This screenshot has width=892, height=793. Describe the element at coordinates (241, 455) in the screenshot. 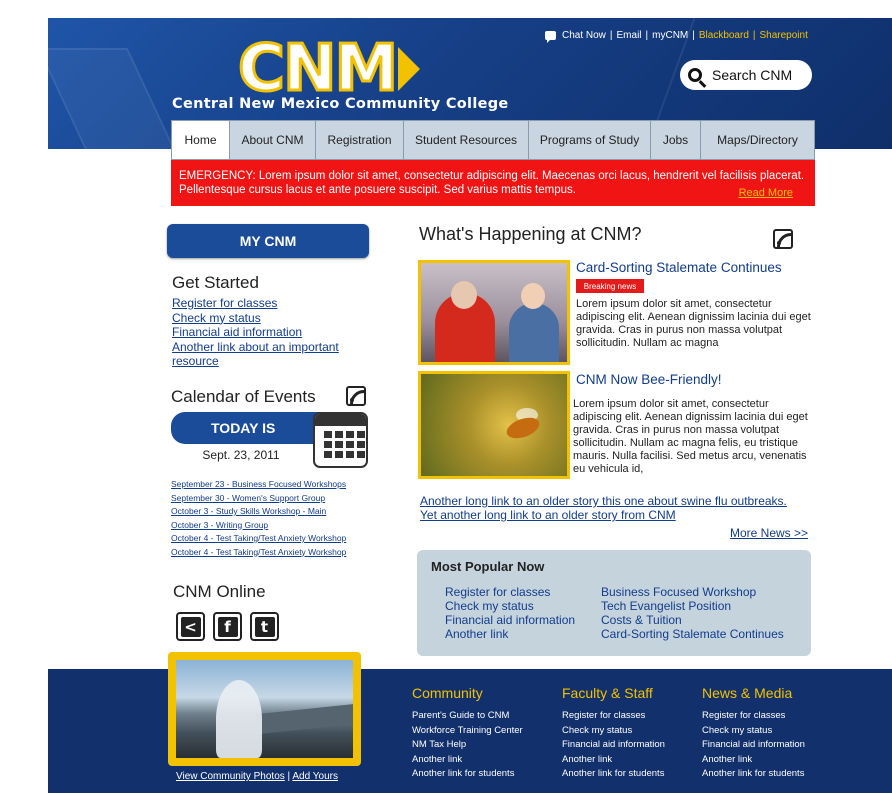

I see `today-date: Sept. 23, 2011` at that location.